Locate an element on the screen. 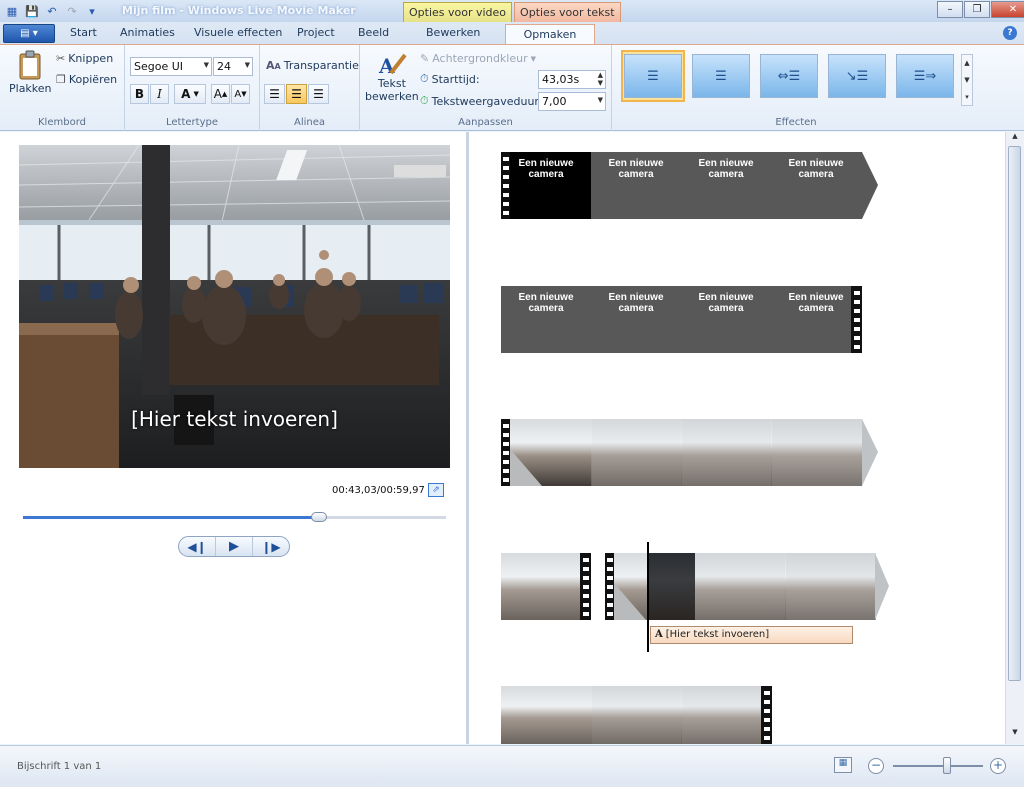 The width and height of the screenshot is (1024, 787). play-button: ▶ is located at coordinates (234, 546).